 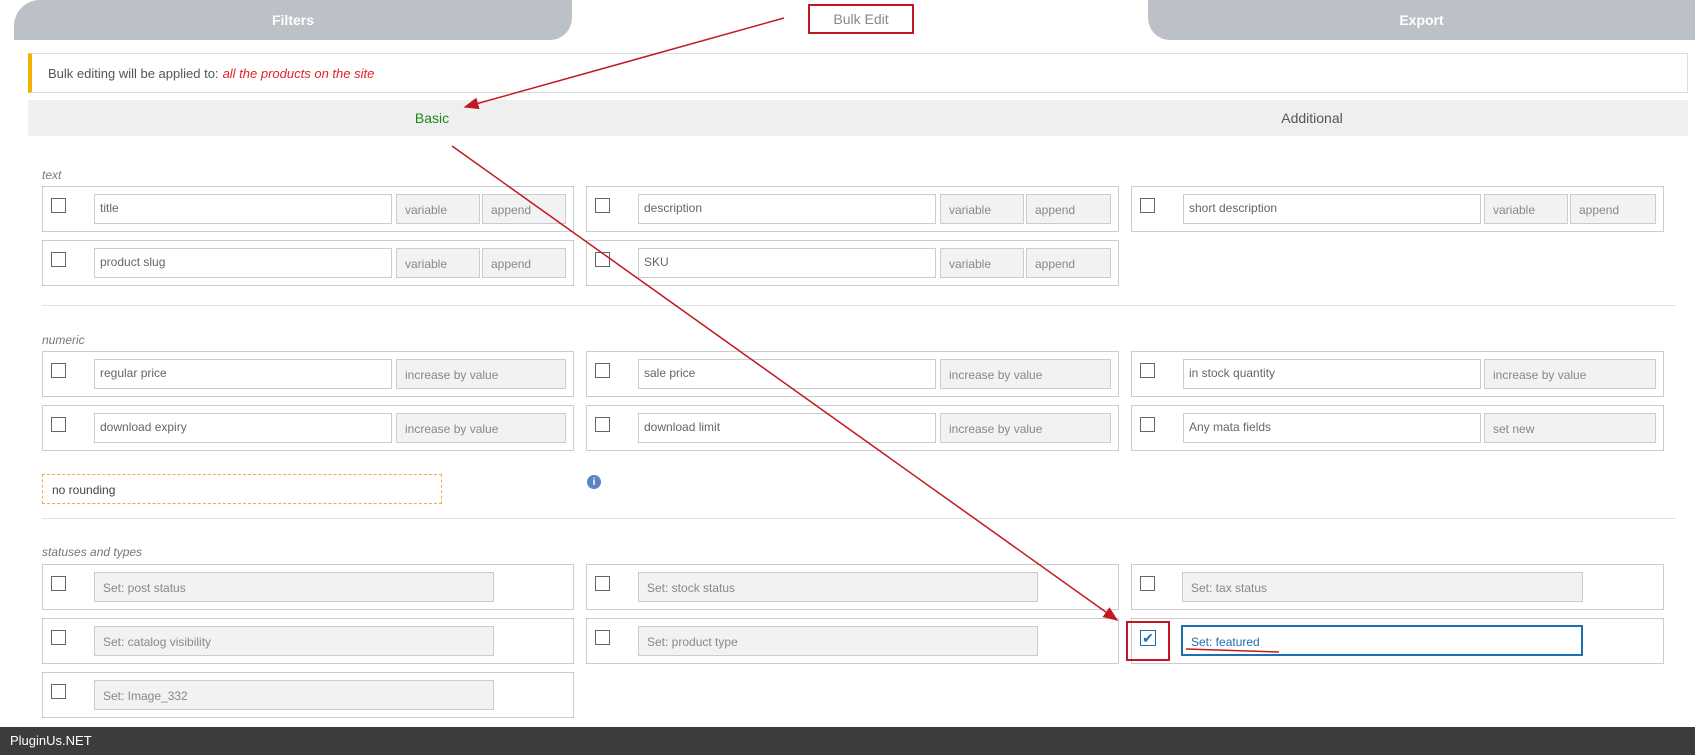 I want to click on meta-fields-input: Any mata fields, so click(x=1332, y=428).